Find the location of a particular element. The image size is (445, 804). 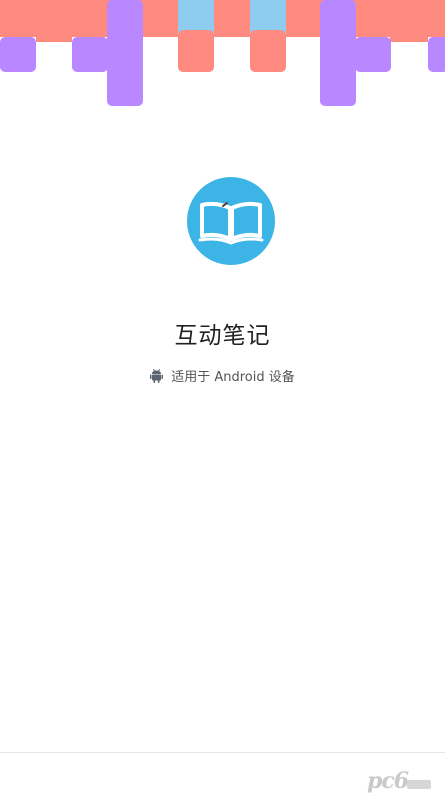

bottom-divider is located at coordinates (222, 752).